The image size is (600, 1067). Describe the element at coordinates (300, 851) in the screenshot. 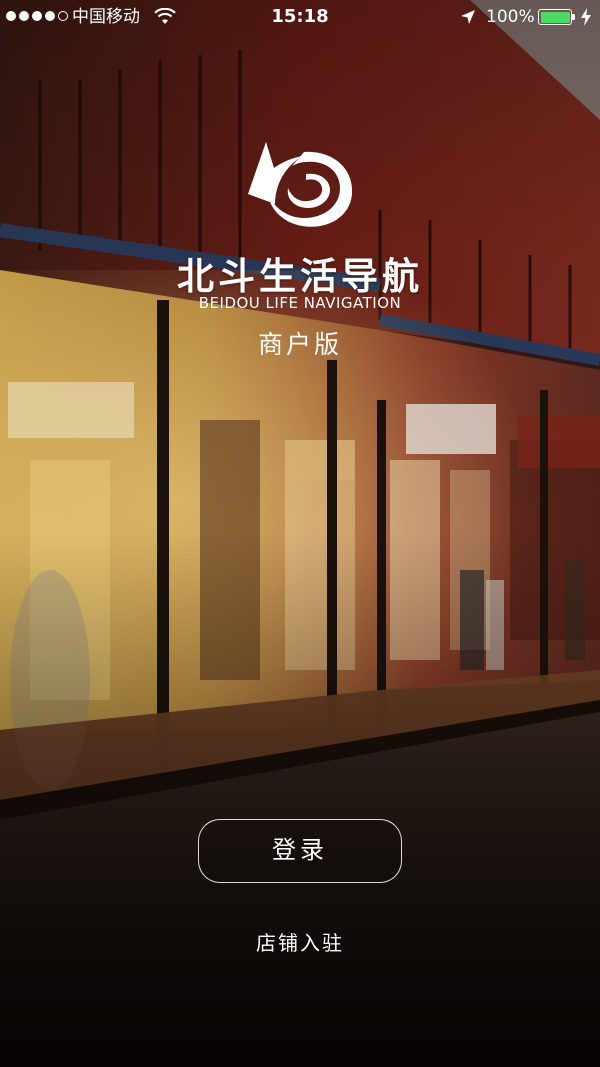

I see `login-button: 登录` at that location.